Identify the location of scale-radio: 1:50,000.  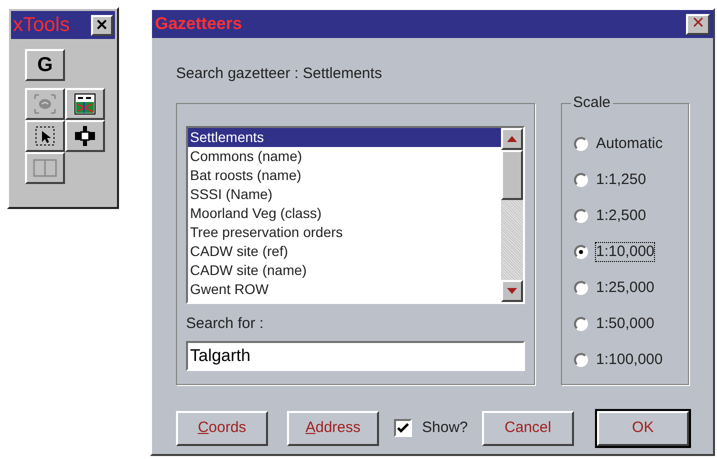
(631, 324).